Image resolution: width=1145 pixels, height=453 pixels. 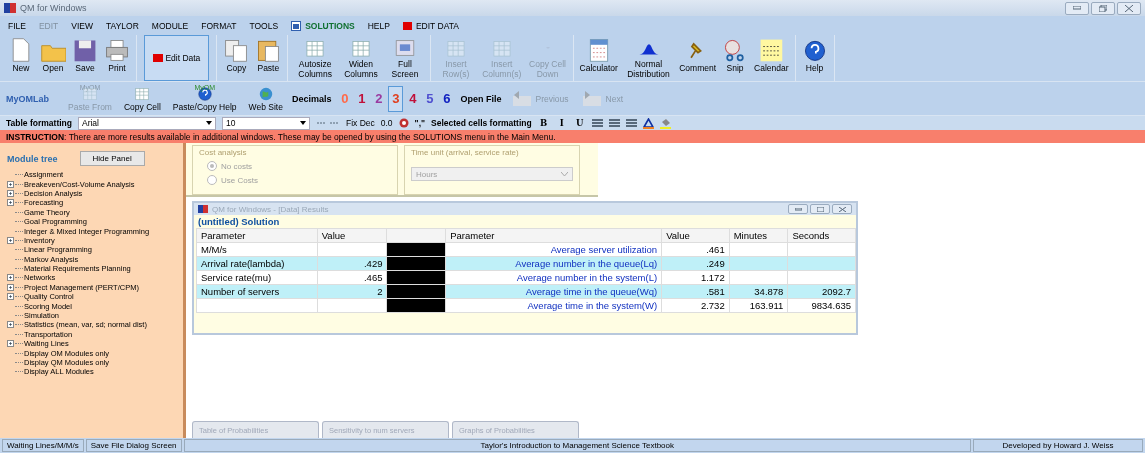 What do you see at coordinates (821, 235) in the screenshot?
I see `column-header: Seconds` at bounding box center [821, 235].